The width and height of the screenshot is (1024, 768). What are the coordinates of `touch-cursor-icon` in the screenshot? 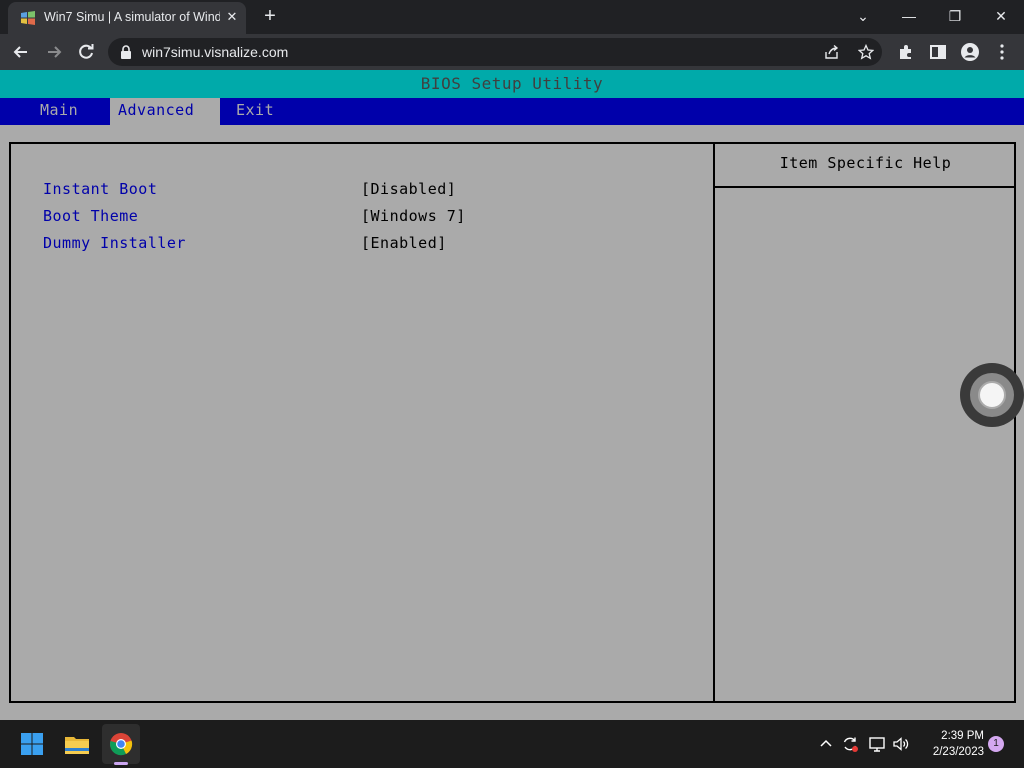 It's located at (992, 395).